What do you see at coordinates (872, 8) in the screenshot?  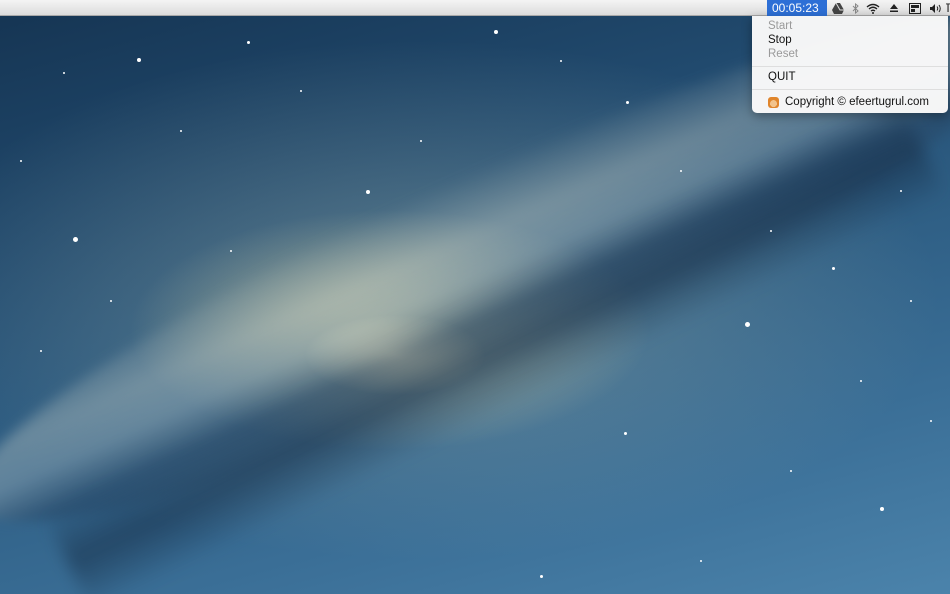 I see `wifi-icon` at bounding box center [872, 8].